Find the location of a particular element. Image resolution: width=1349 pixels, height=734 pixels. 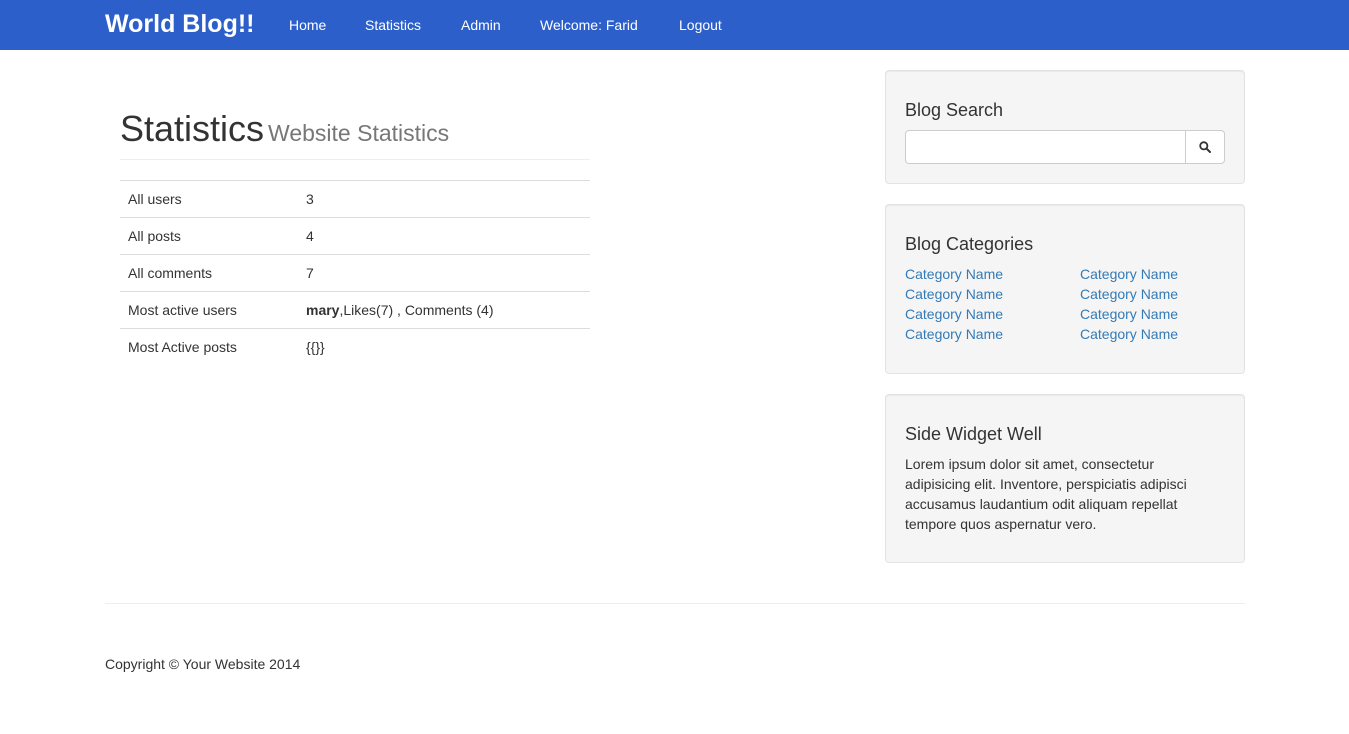

stat-value: mary,Likes(7) , Comments (4) is located at coordinates (400, 310).